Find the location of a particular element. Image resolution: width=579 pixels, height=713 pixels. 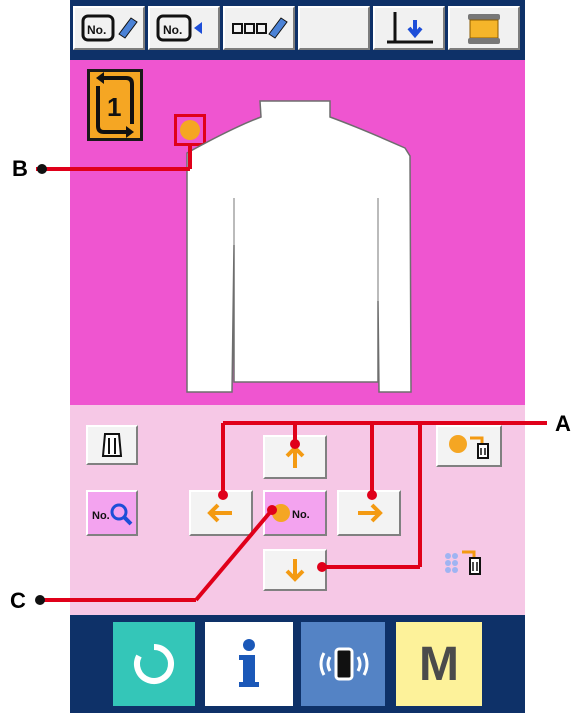

info-icon is located at coordinates (249, 663).